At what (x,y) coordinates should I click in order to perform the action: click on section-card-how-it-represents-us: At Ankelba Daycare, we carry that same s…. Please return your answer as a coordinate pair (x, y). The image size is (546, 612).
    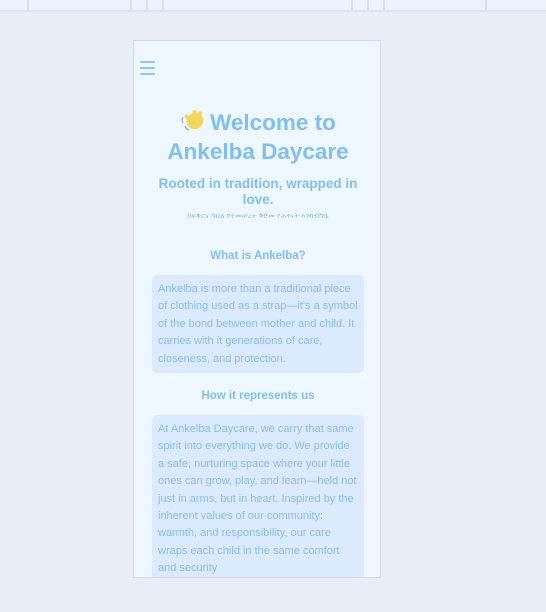
    Looking at the image, I should click on (258, 496).